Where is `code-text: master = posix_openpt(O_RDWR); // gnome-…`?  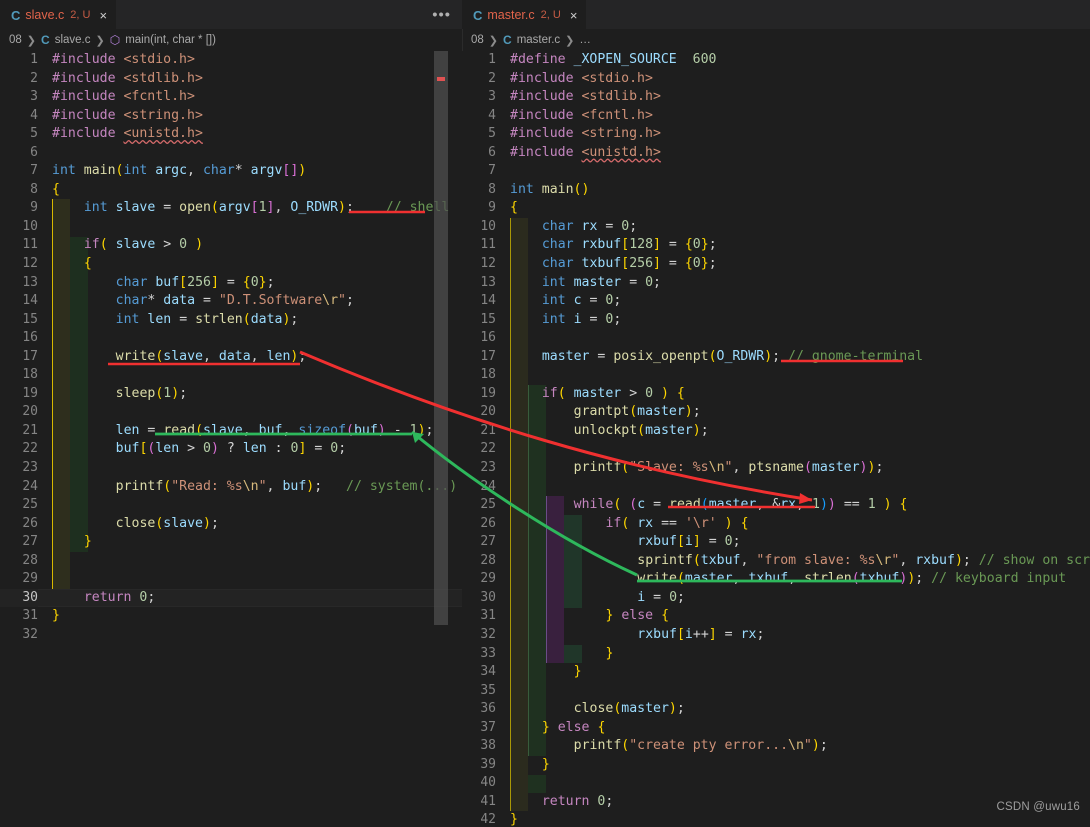
code-text: master = posix_openpt(O_RDWR); // gnome-… is located at coordinates (732, 356).